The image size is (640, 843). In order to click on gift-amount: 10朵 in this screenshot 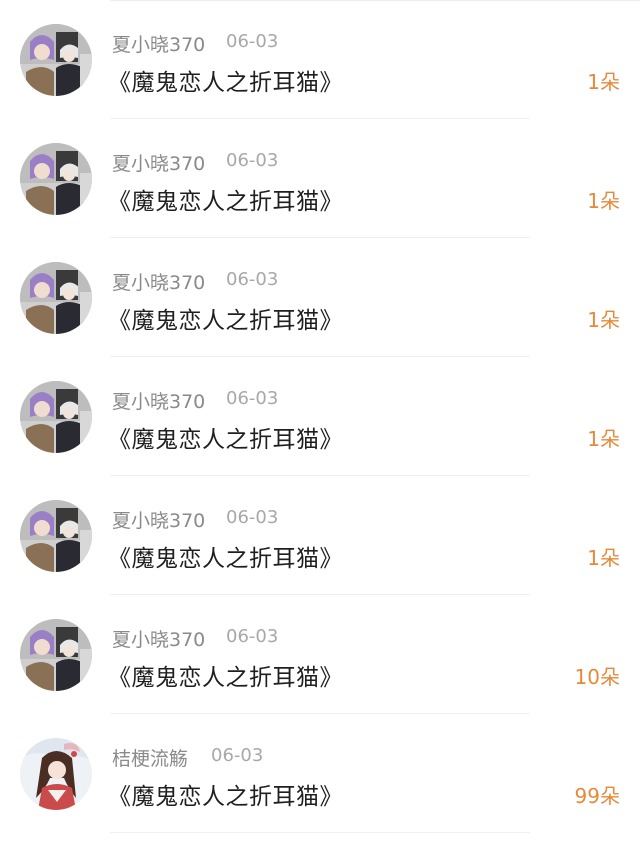, I will do `click(597, 677)`.